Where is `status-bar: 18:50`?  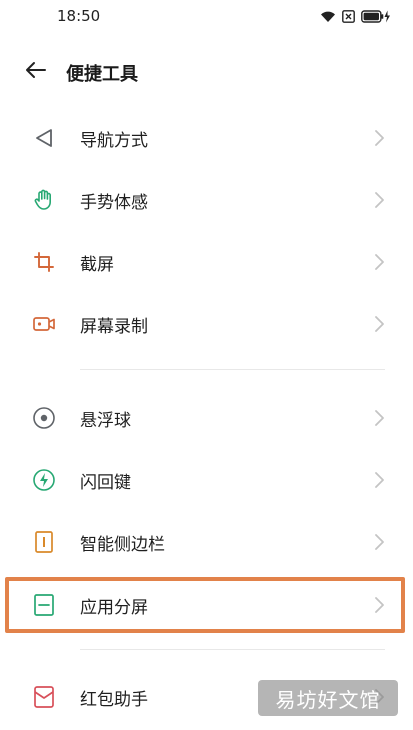 status-bar: 18:50 is located at coordinates (206, 17).